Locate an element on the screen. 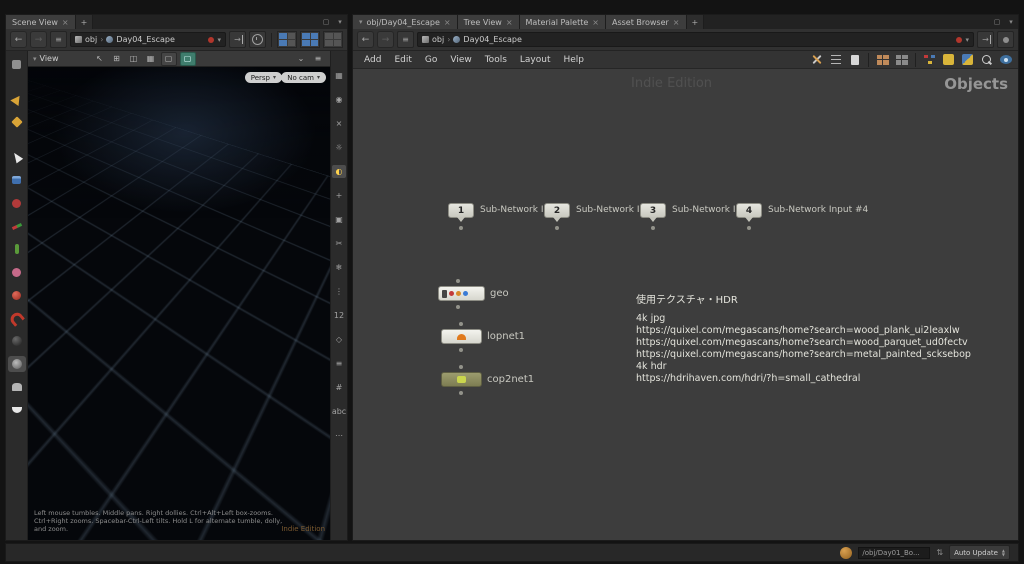  box-pick-icon: ⊞ is located at coordinates (117, 59).